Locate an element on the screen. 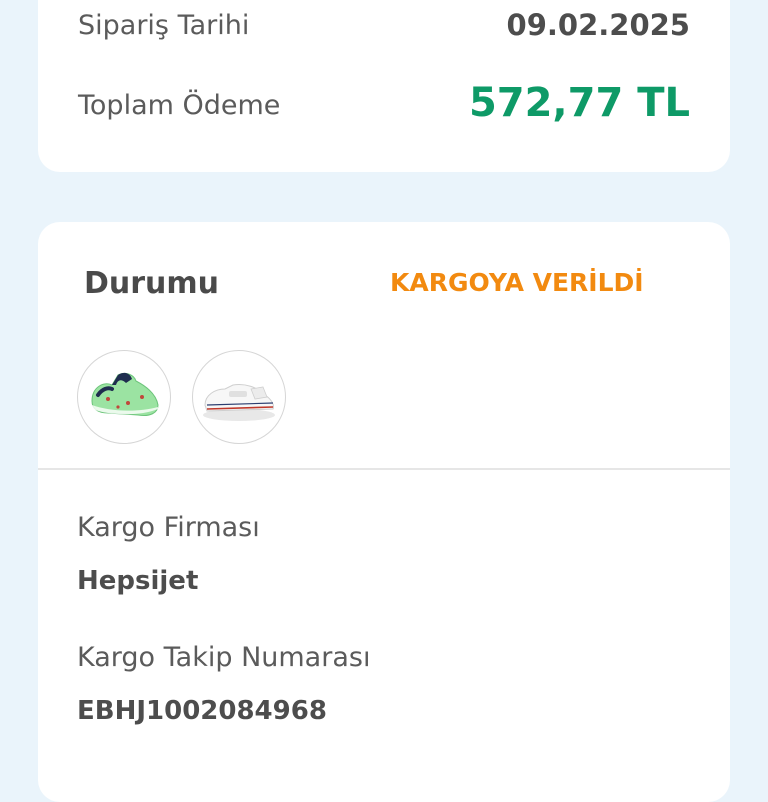  total-payment-value: 572,77 TL is located at coordinates (579, 103).